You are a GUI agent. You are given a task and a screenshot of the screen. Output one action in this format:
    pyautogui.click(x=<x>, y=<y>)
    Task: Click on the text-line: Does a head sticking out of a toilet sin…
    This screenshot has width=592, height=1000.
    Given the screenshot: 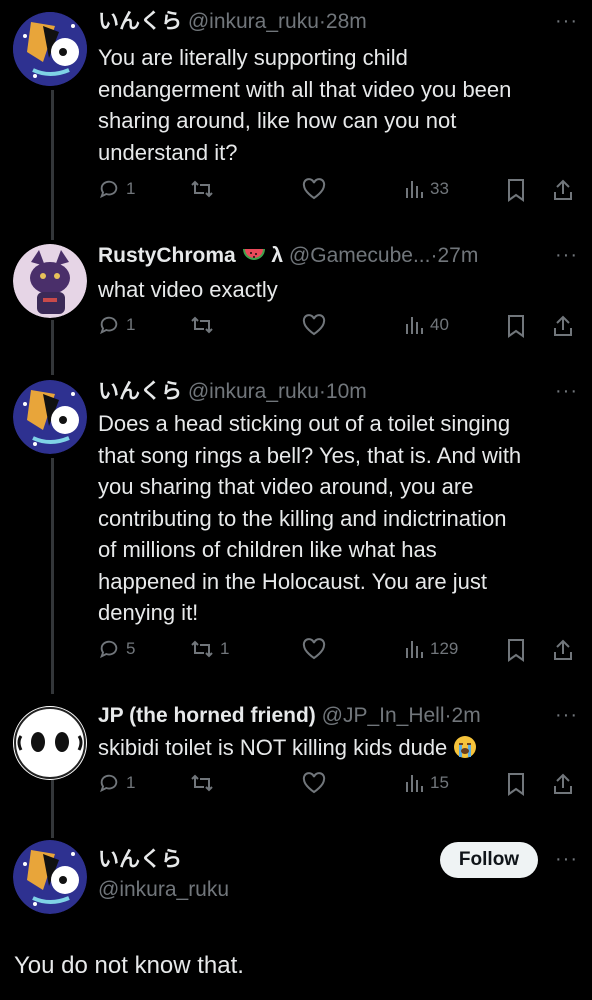 What is the action you would take?
    pyautogui.click(x=304, y=423)
    